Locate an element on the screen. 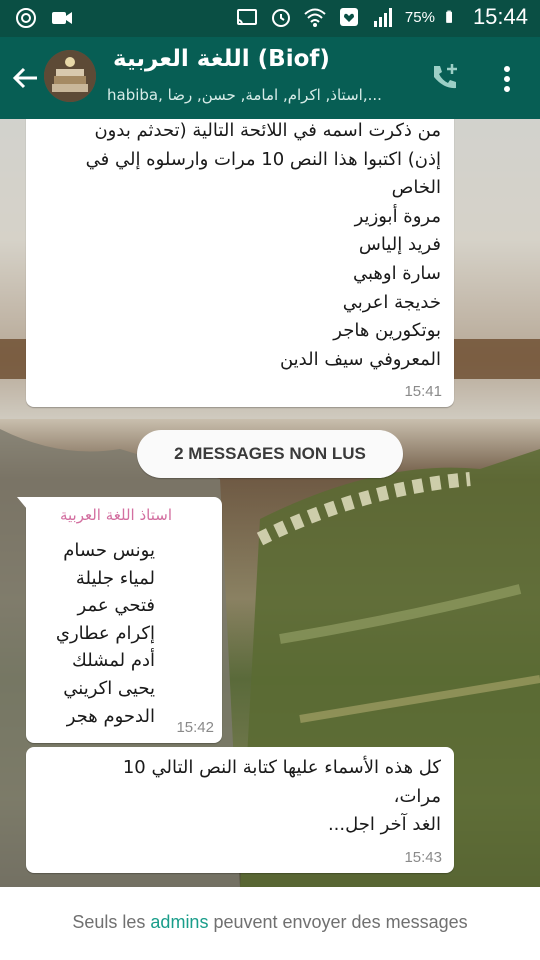 Image resolution: width=540 pixels, height=960 pixels. more-options-icon is located at coordinates (507, 79).